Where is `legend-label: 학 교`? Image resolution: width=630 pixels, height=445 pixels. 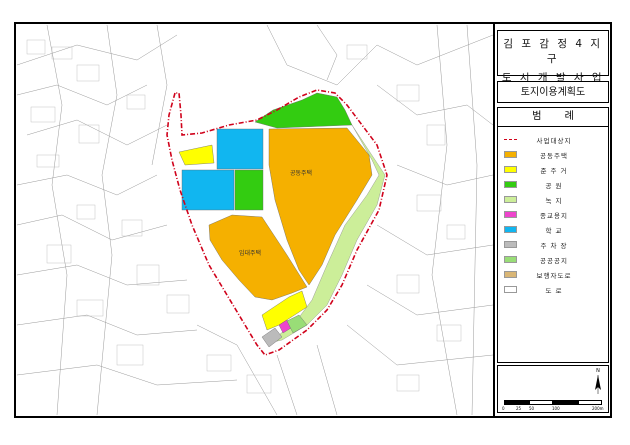 legend-label: 학 교 is located at coordinates (554, 230).